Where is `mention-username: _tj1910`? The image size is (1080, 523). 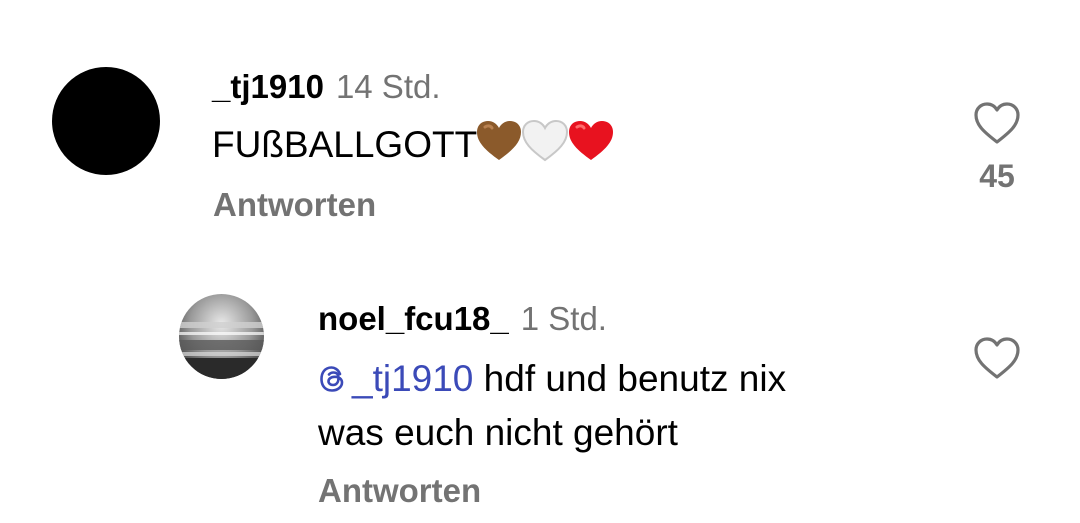
mention-username: _tj1910 is located at coordinates (413, 378).